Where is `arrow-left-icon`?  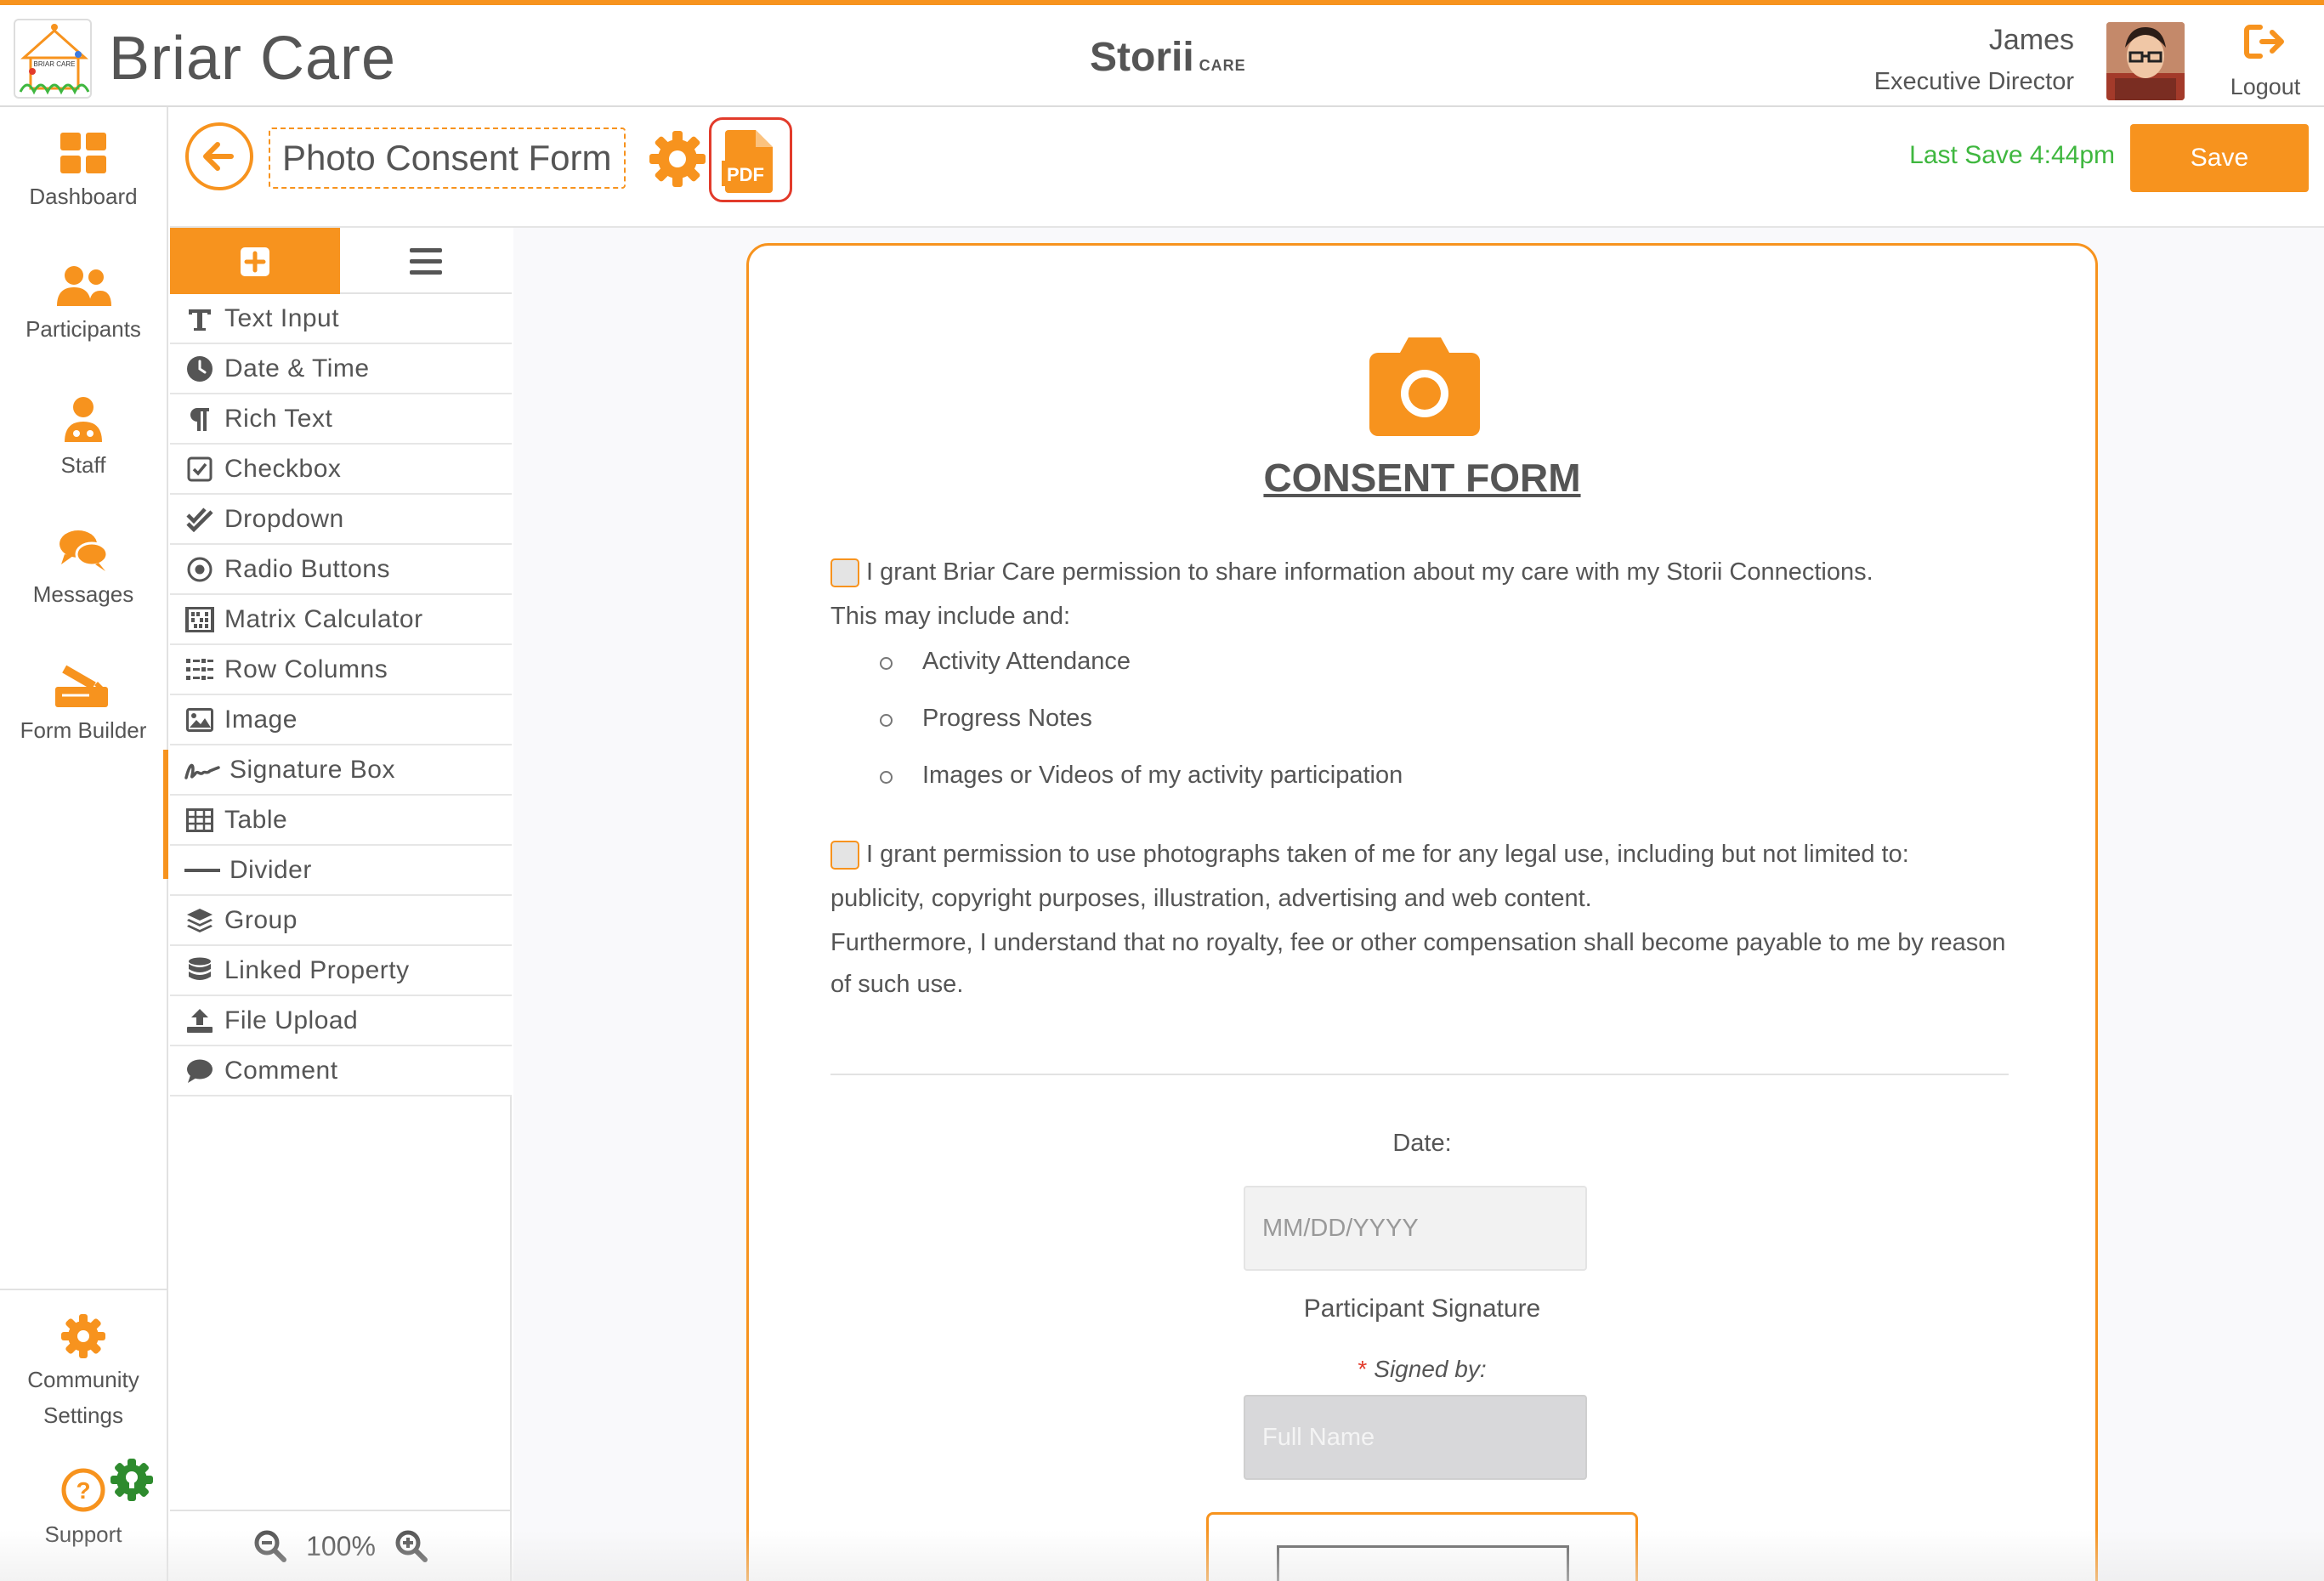 arrow-left-icon is located at coordinates (218, 156).